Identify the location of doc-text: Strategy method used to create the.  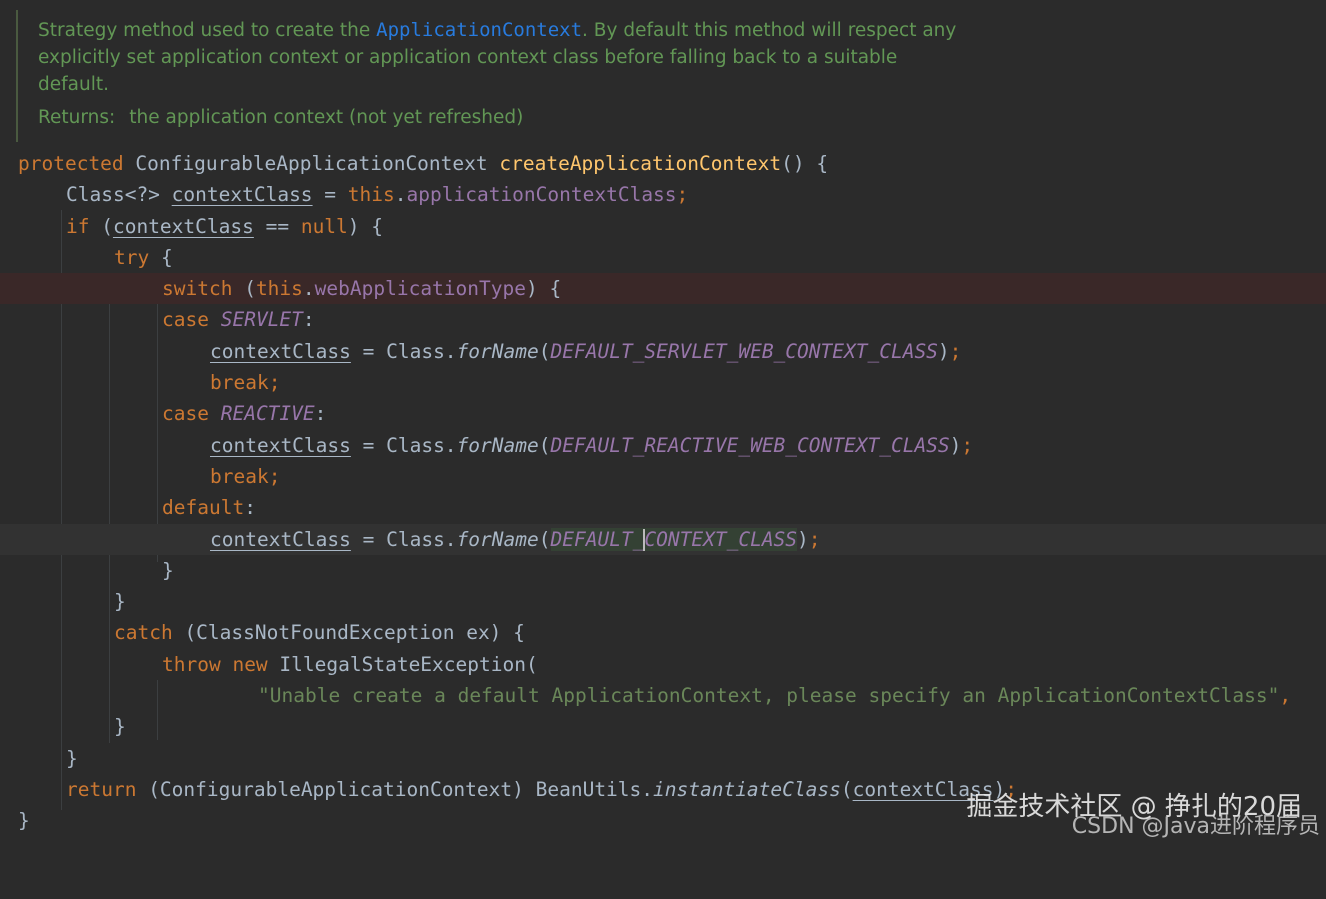
(207, 30).